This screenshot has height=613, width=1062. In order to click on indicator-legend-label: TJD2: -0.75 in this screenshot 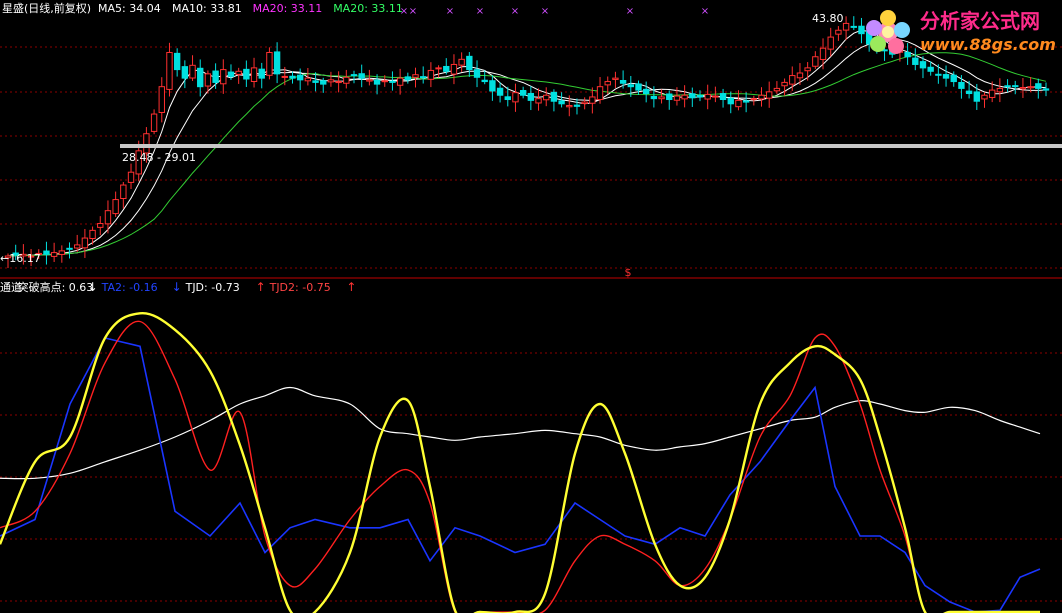, I will do `click(300, 287)`.